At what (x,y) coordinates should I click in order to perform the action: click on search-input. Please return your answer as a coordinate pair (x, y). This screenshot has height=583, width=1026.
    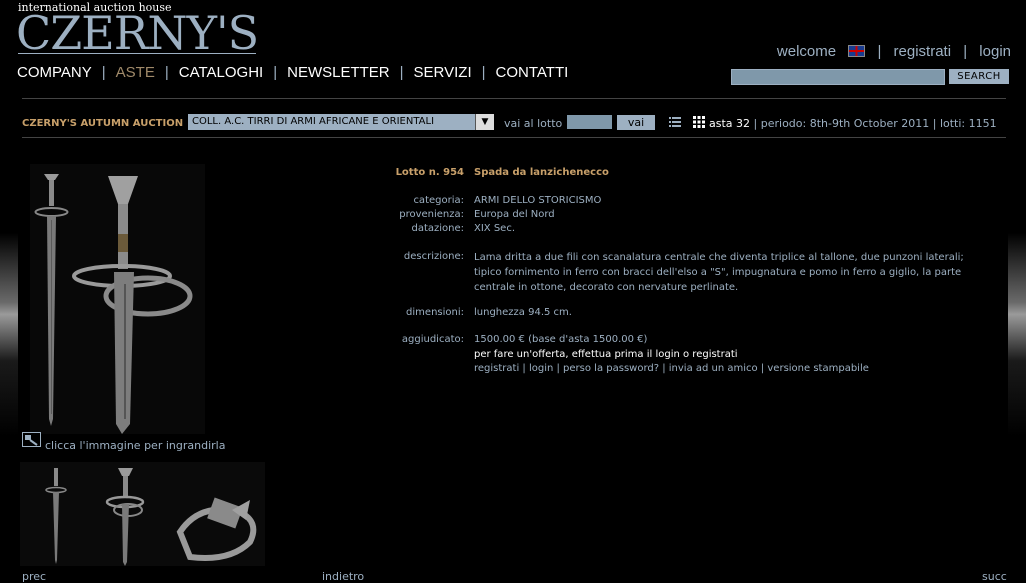
    Looking at the image, I should click on (838, 77).